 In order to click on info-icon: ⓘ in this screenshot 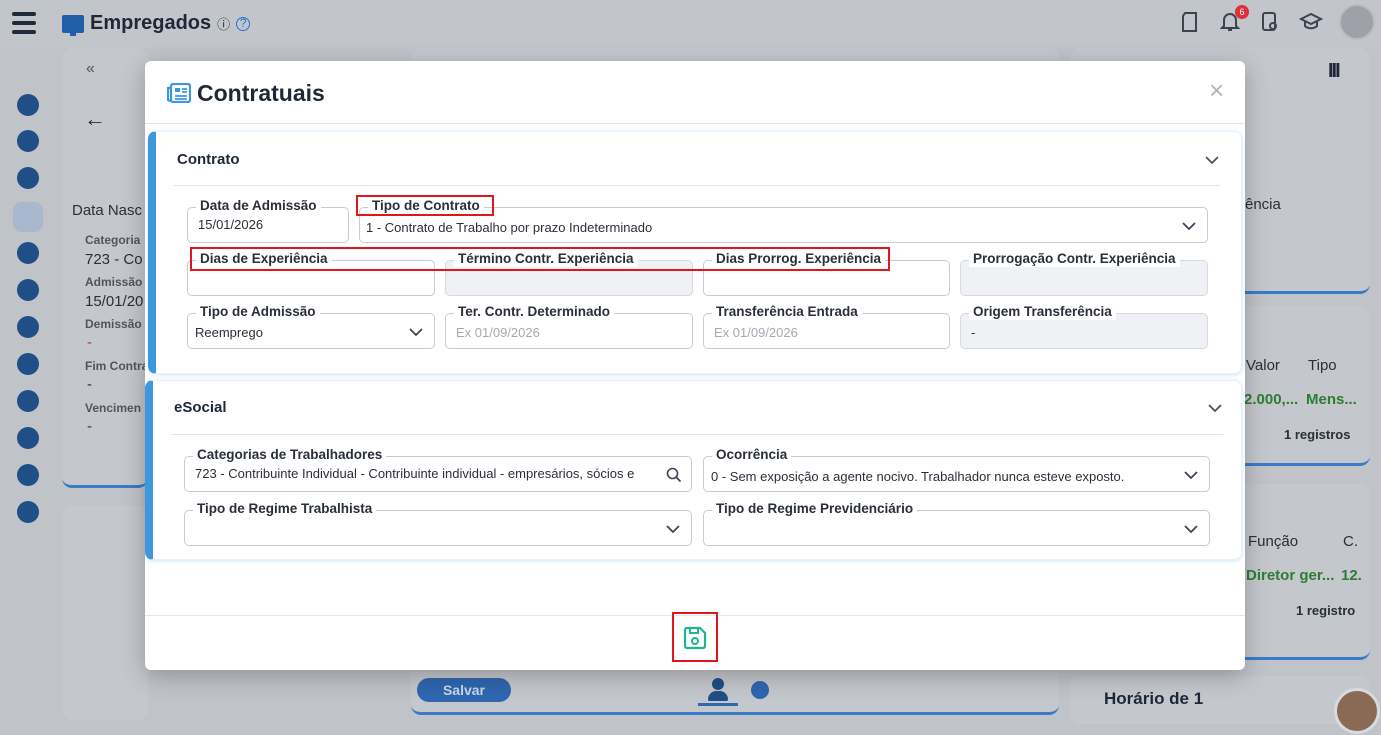, I will do `click(223, 23)`.